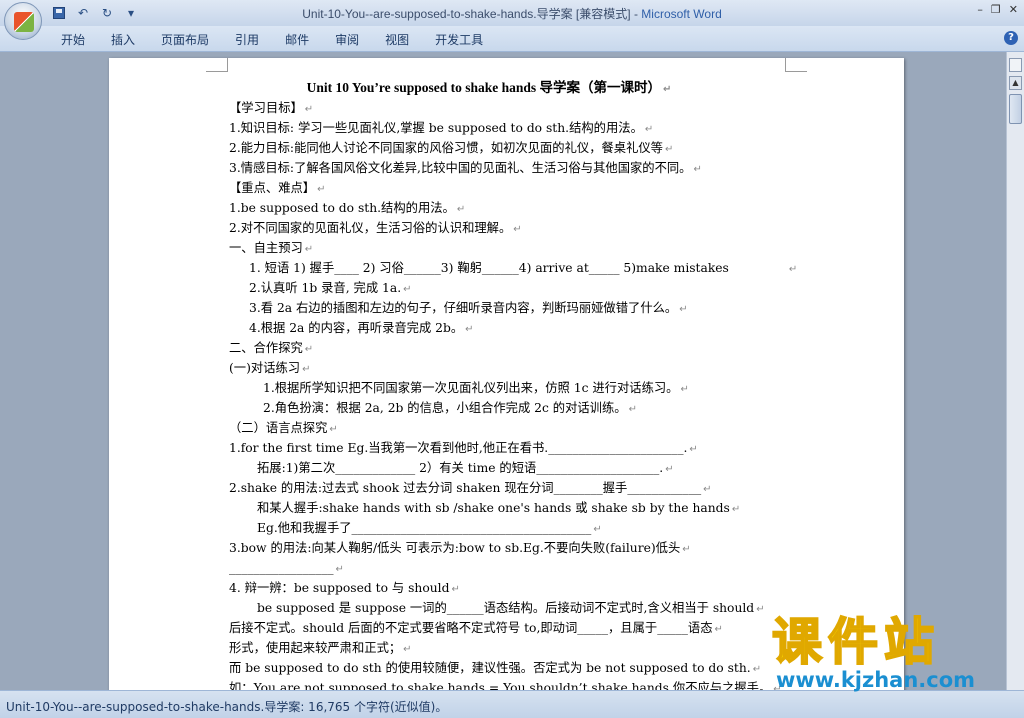 This screenshot has width=1024, height=718. I want to click on doc-line: 形式，使用起来较严肃和正式； ↵, so click(320, 648).